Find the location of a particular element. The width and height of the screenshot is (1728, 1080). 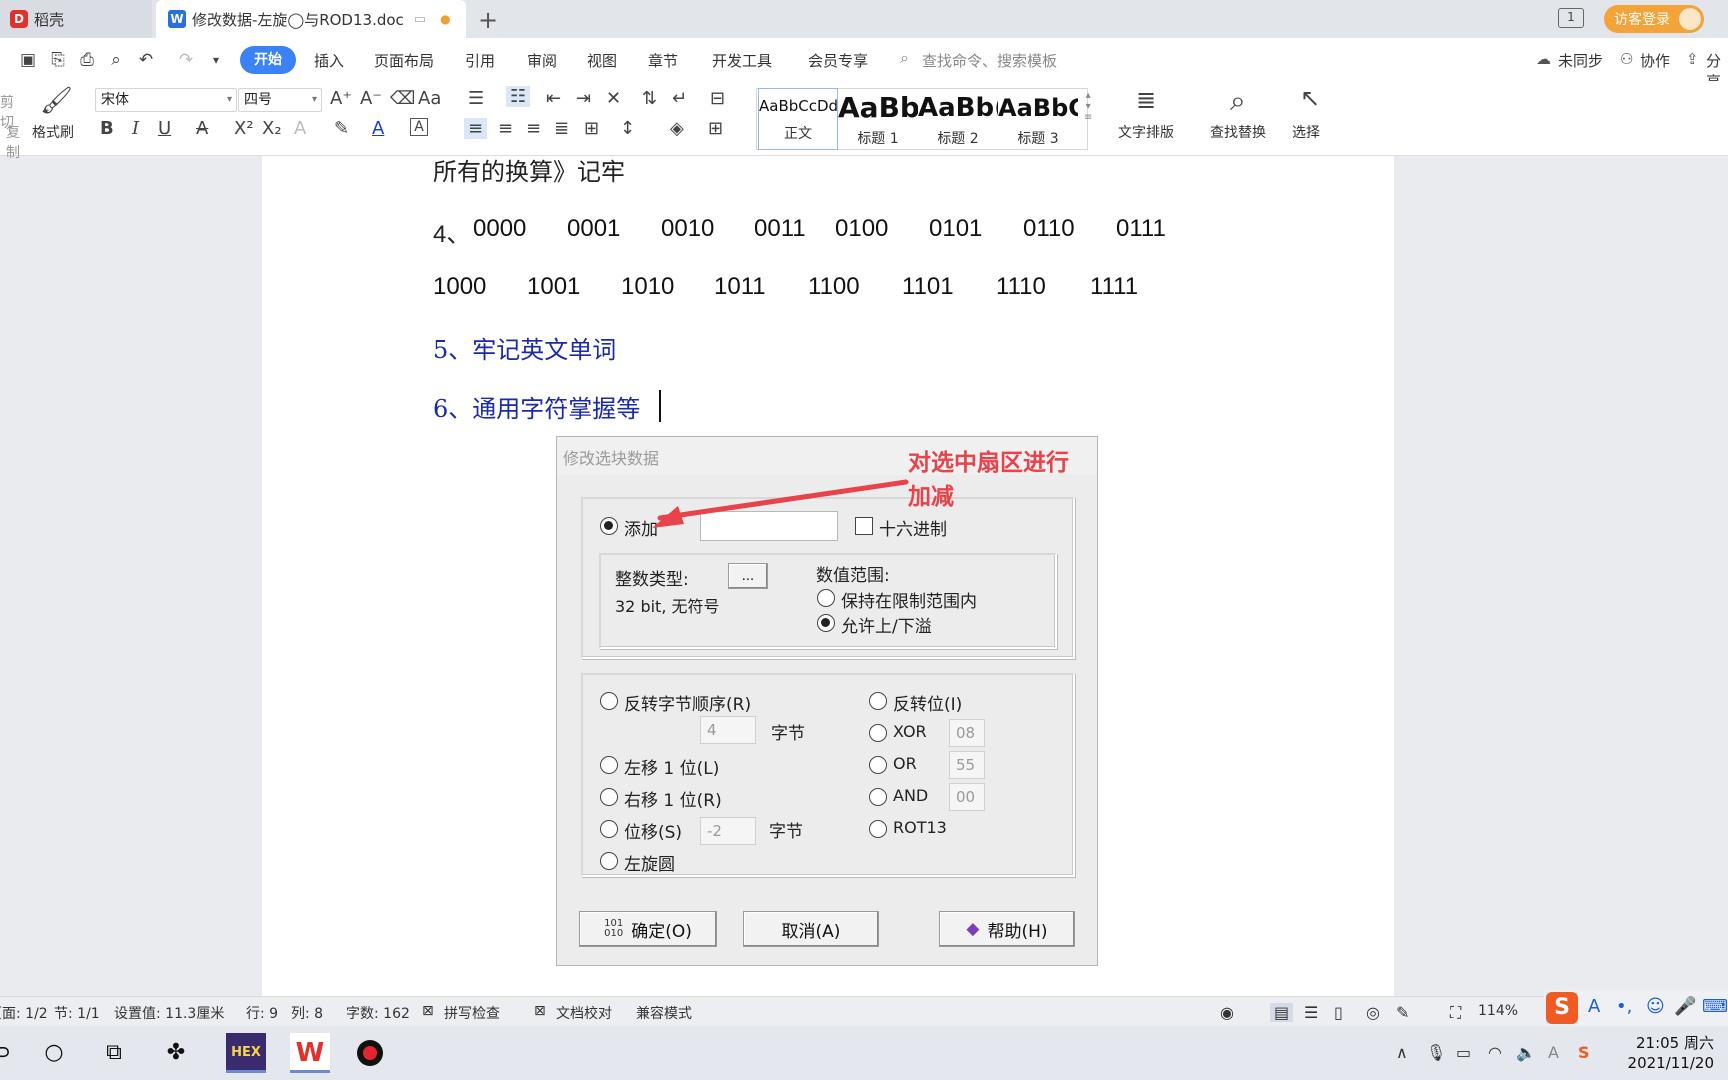

sogou-tray-icon: S is located at coordinates (1584, 1052).